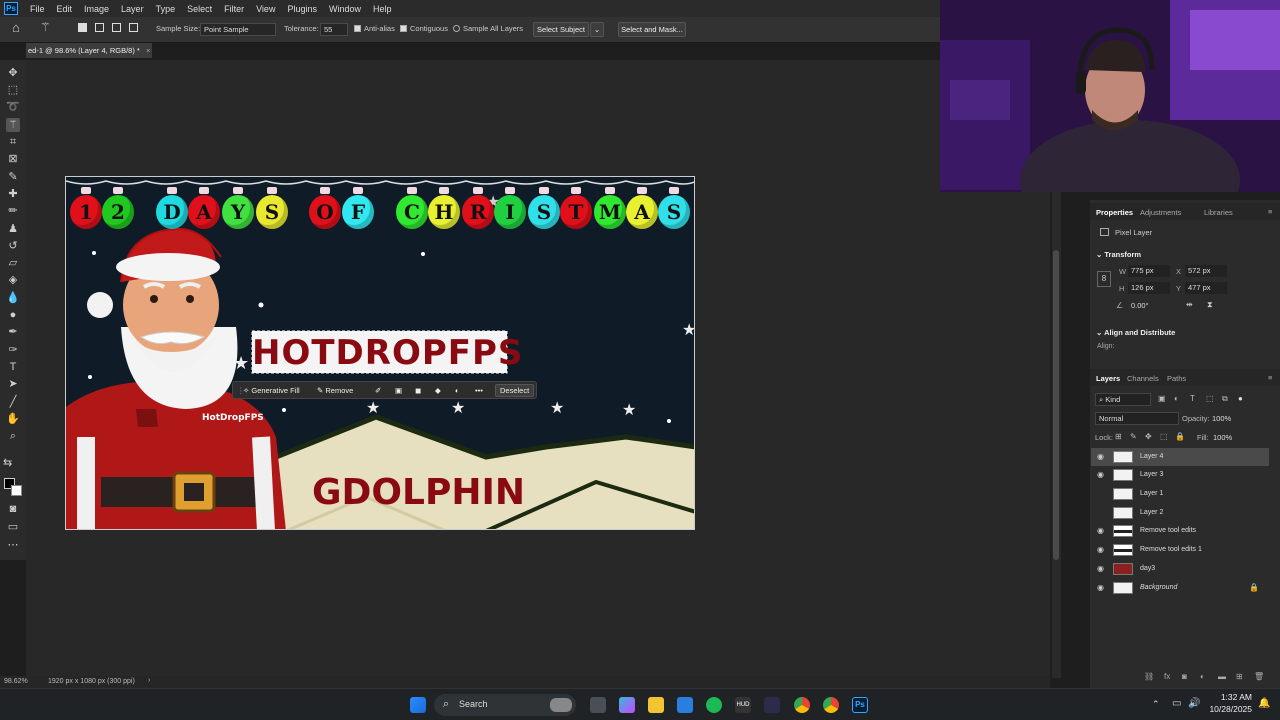 The width and height of the screenshot is (1280, 720). What do you see at coordinates (13, 298) in the screenshot?
I see `blur-tool-icon: 💧` at bounding box center [13, 298].